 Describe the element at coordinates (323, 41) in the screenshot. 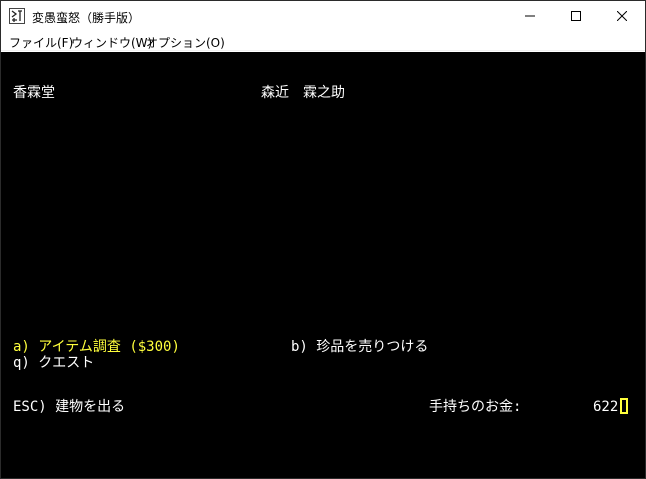

I see `menu-bar: ファイル(F) ウィンドウ(W) オプション(O)` at that location.